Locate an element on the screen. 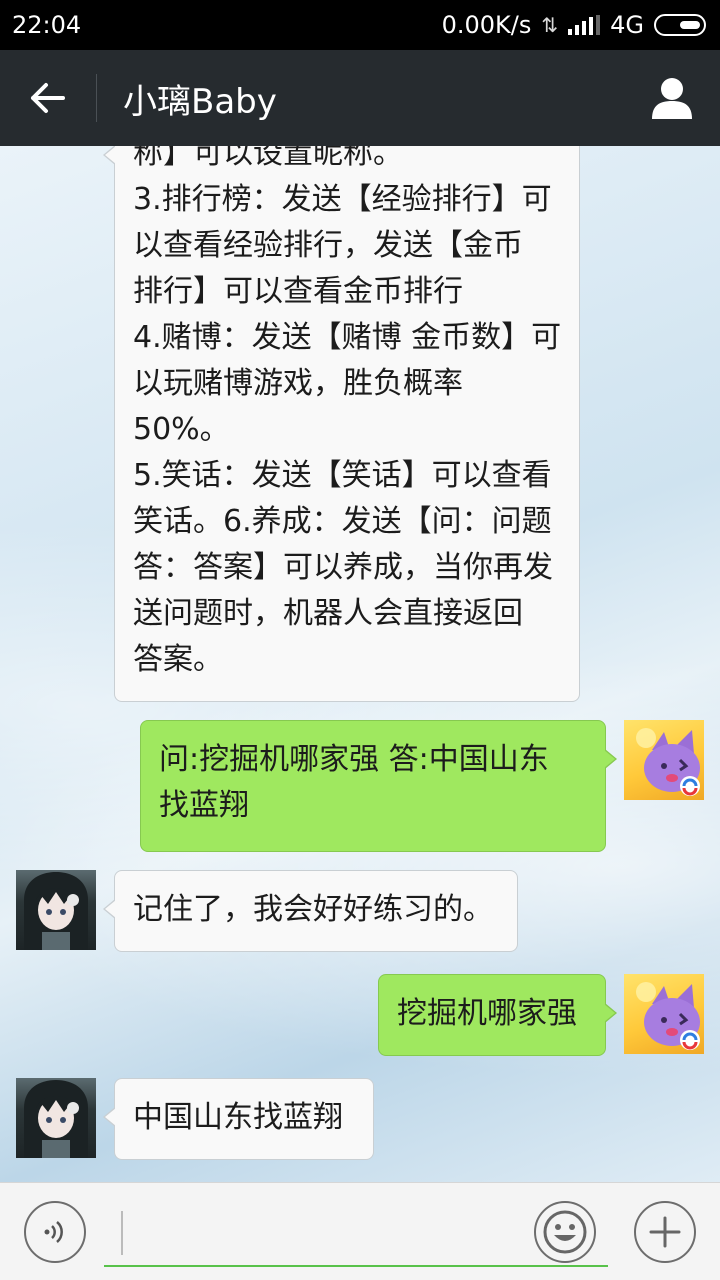 The height and width of the screenshot is (1280, 720). user-message-bubble: 问:挖掘机哪家强 答:中国山东 找蓝翔 is located at coordinates (378, 786).